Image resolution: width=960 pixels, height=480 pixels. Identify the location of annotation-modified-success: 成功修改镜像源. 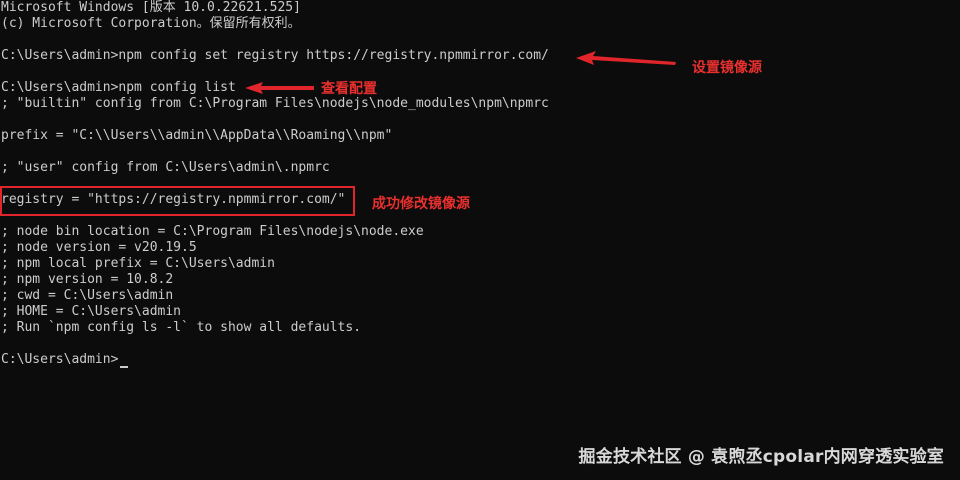
(421, 204).